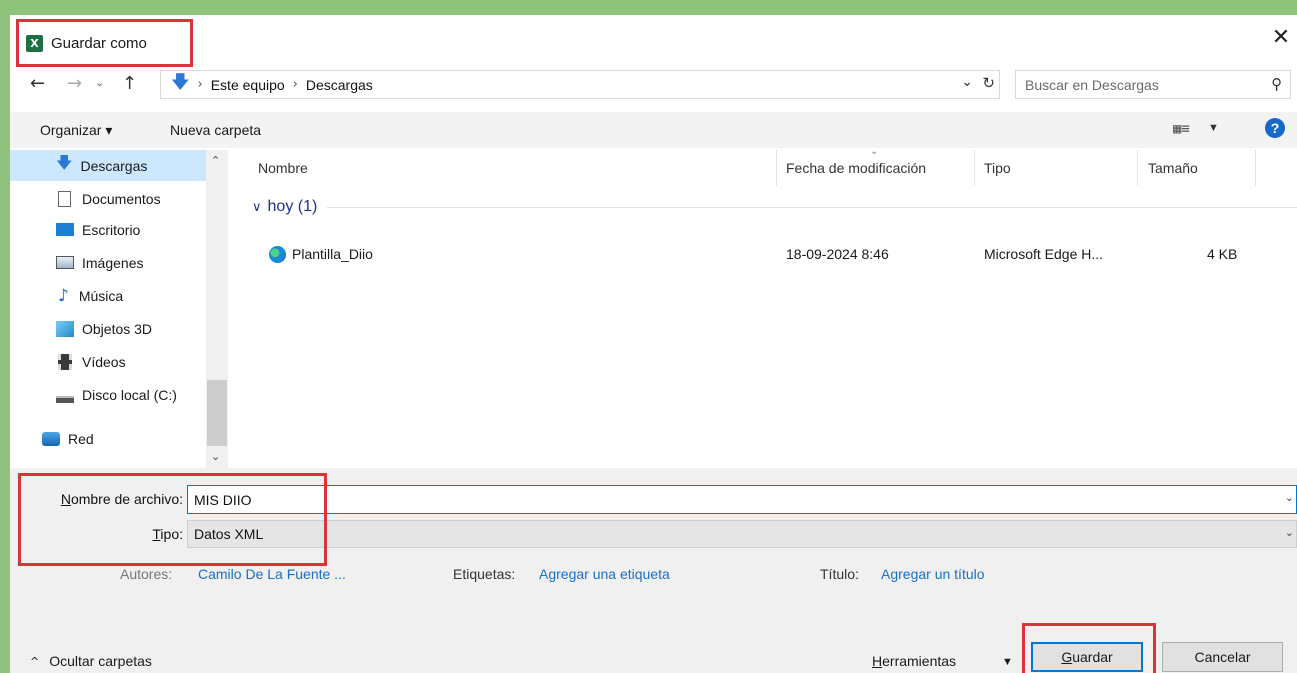 The image size is (1297, 673). Describe the element at coordinates (933, 574) in the screenshot. I see `title-value: Agregar un título` at that location.